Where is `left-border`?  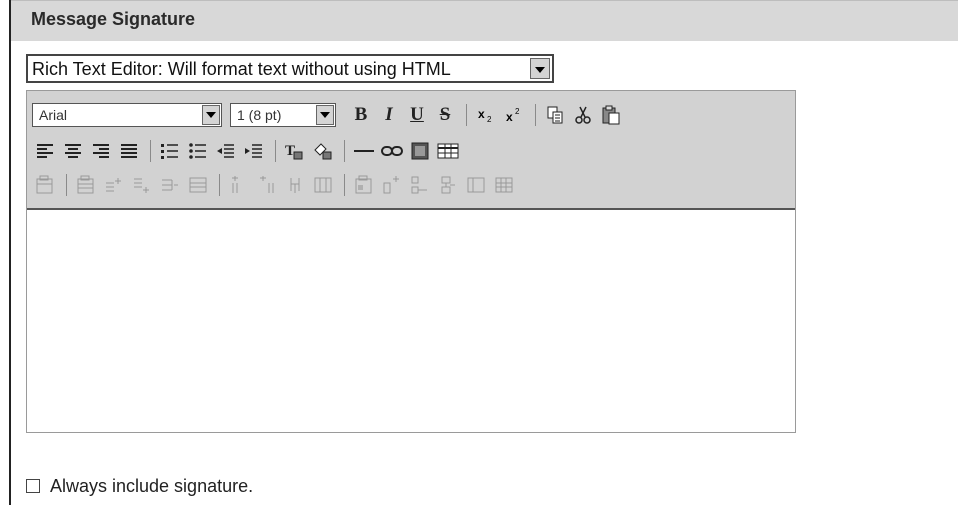 left-border is located at coordinates (10, 252).